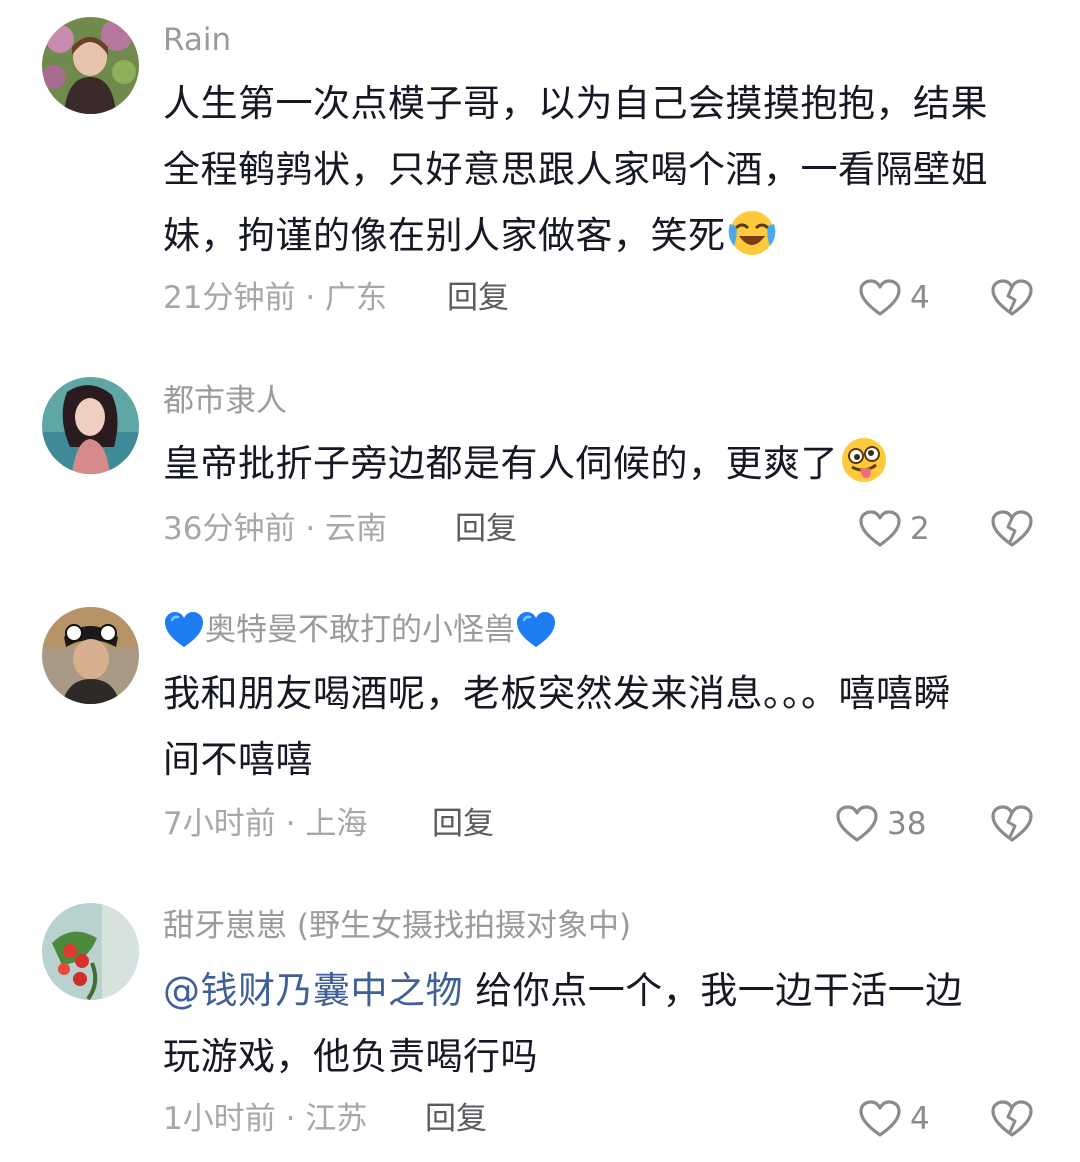 The width and height of the screenshot is (1080, 1162). I want to click on comment-meta: 36分钟前 · 云南, so click(275, 529).